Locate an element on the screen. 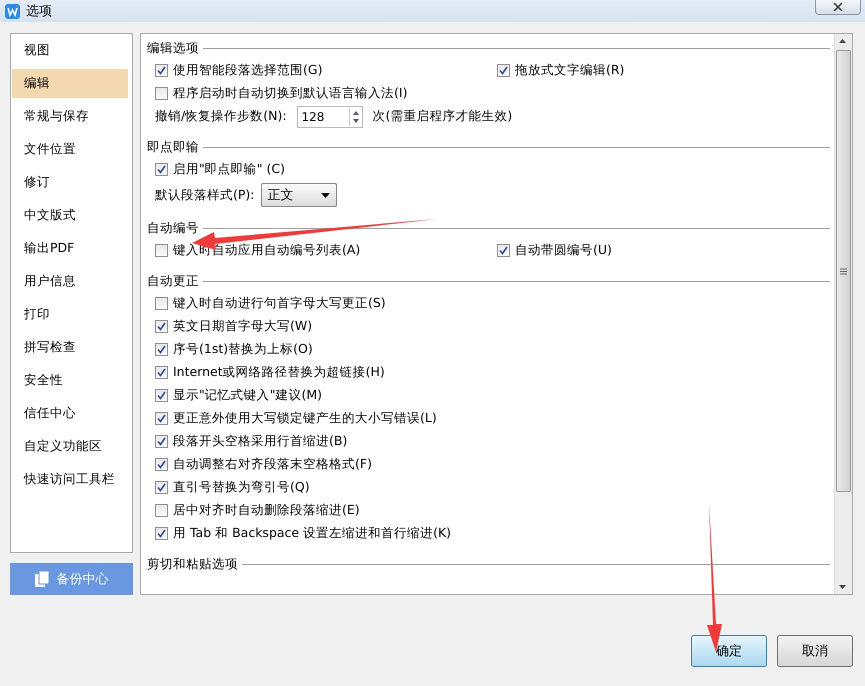 The width and height of the screenshot is (865, 686). option-checkbox: 键入时自动进行句首字母大写更正(S) is located at coordinates (323, 303).